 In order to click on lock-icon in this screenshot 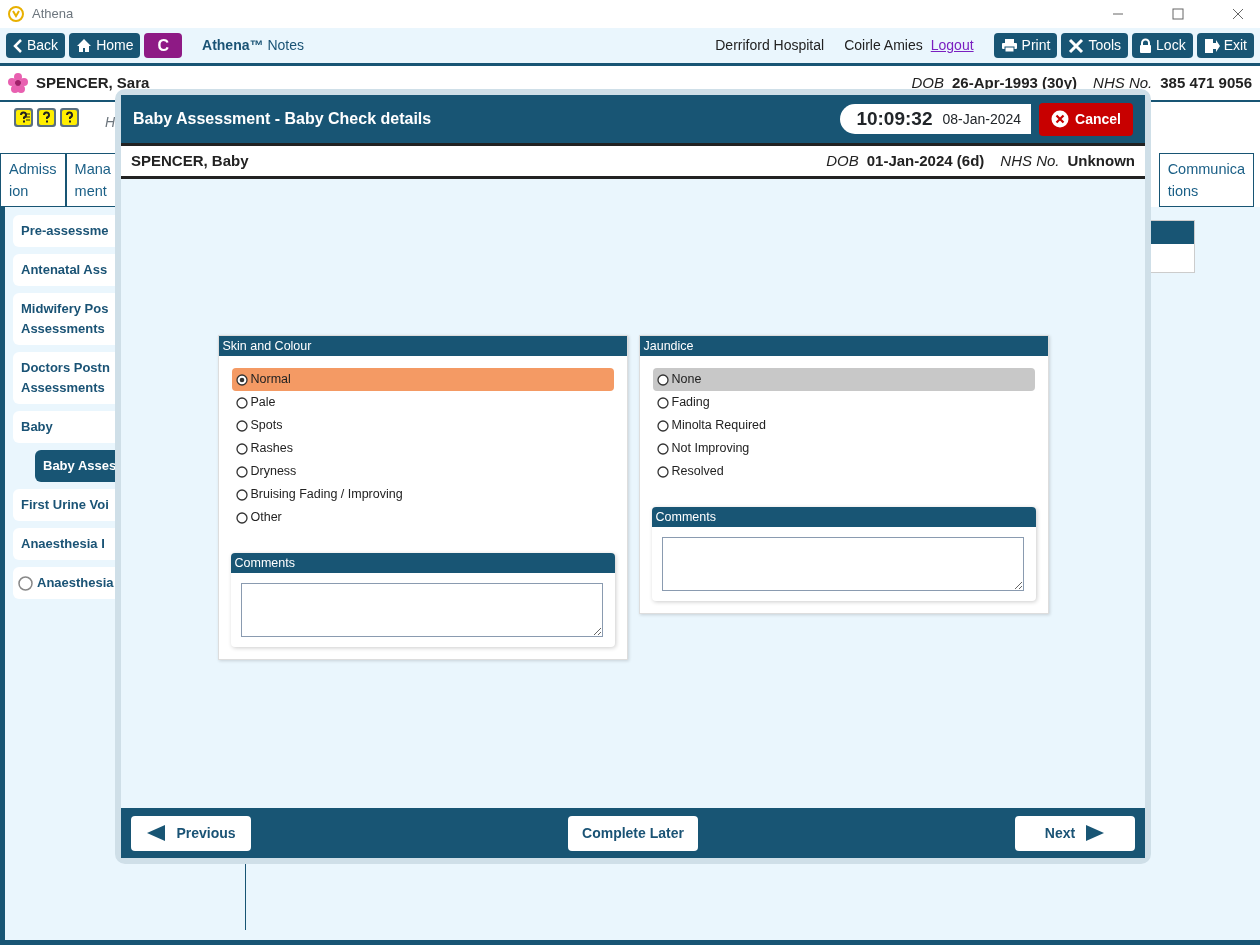, I will do `click(1146, 45)`.